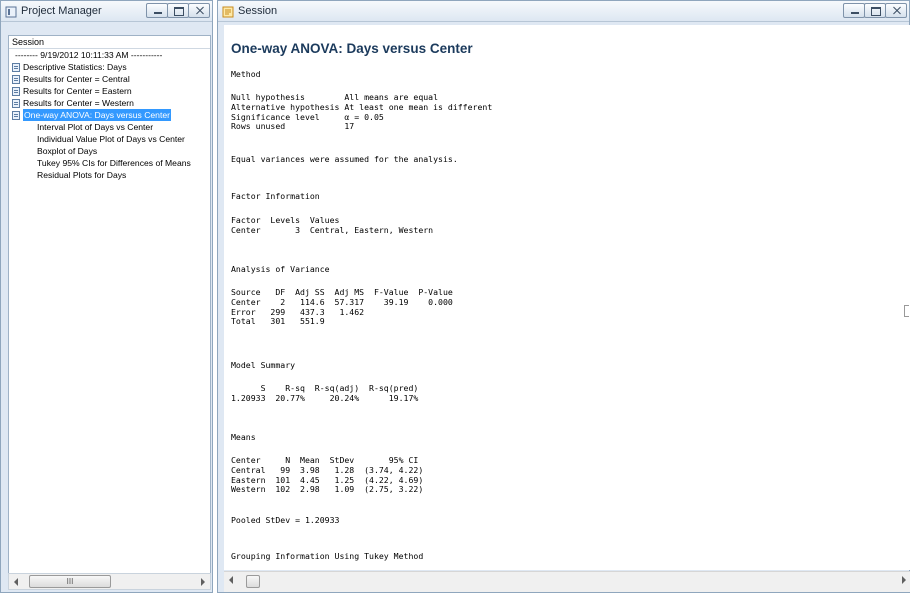  I want to click on tree-item-label: Results for Center = Eastern, so click(77, 91).